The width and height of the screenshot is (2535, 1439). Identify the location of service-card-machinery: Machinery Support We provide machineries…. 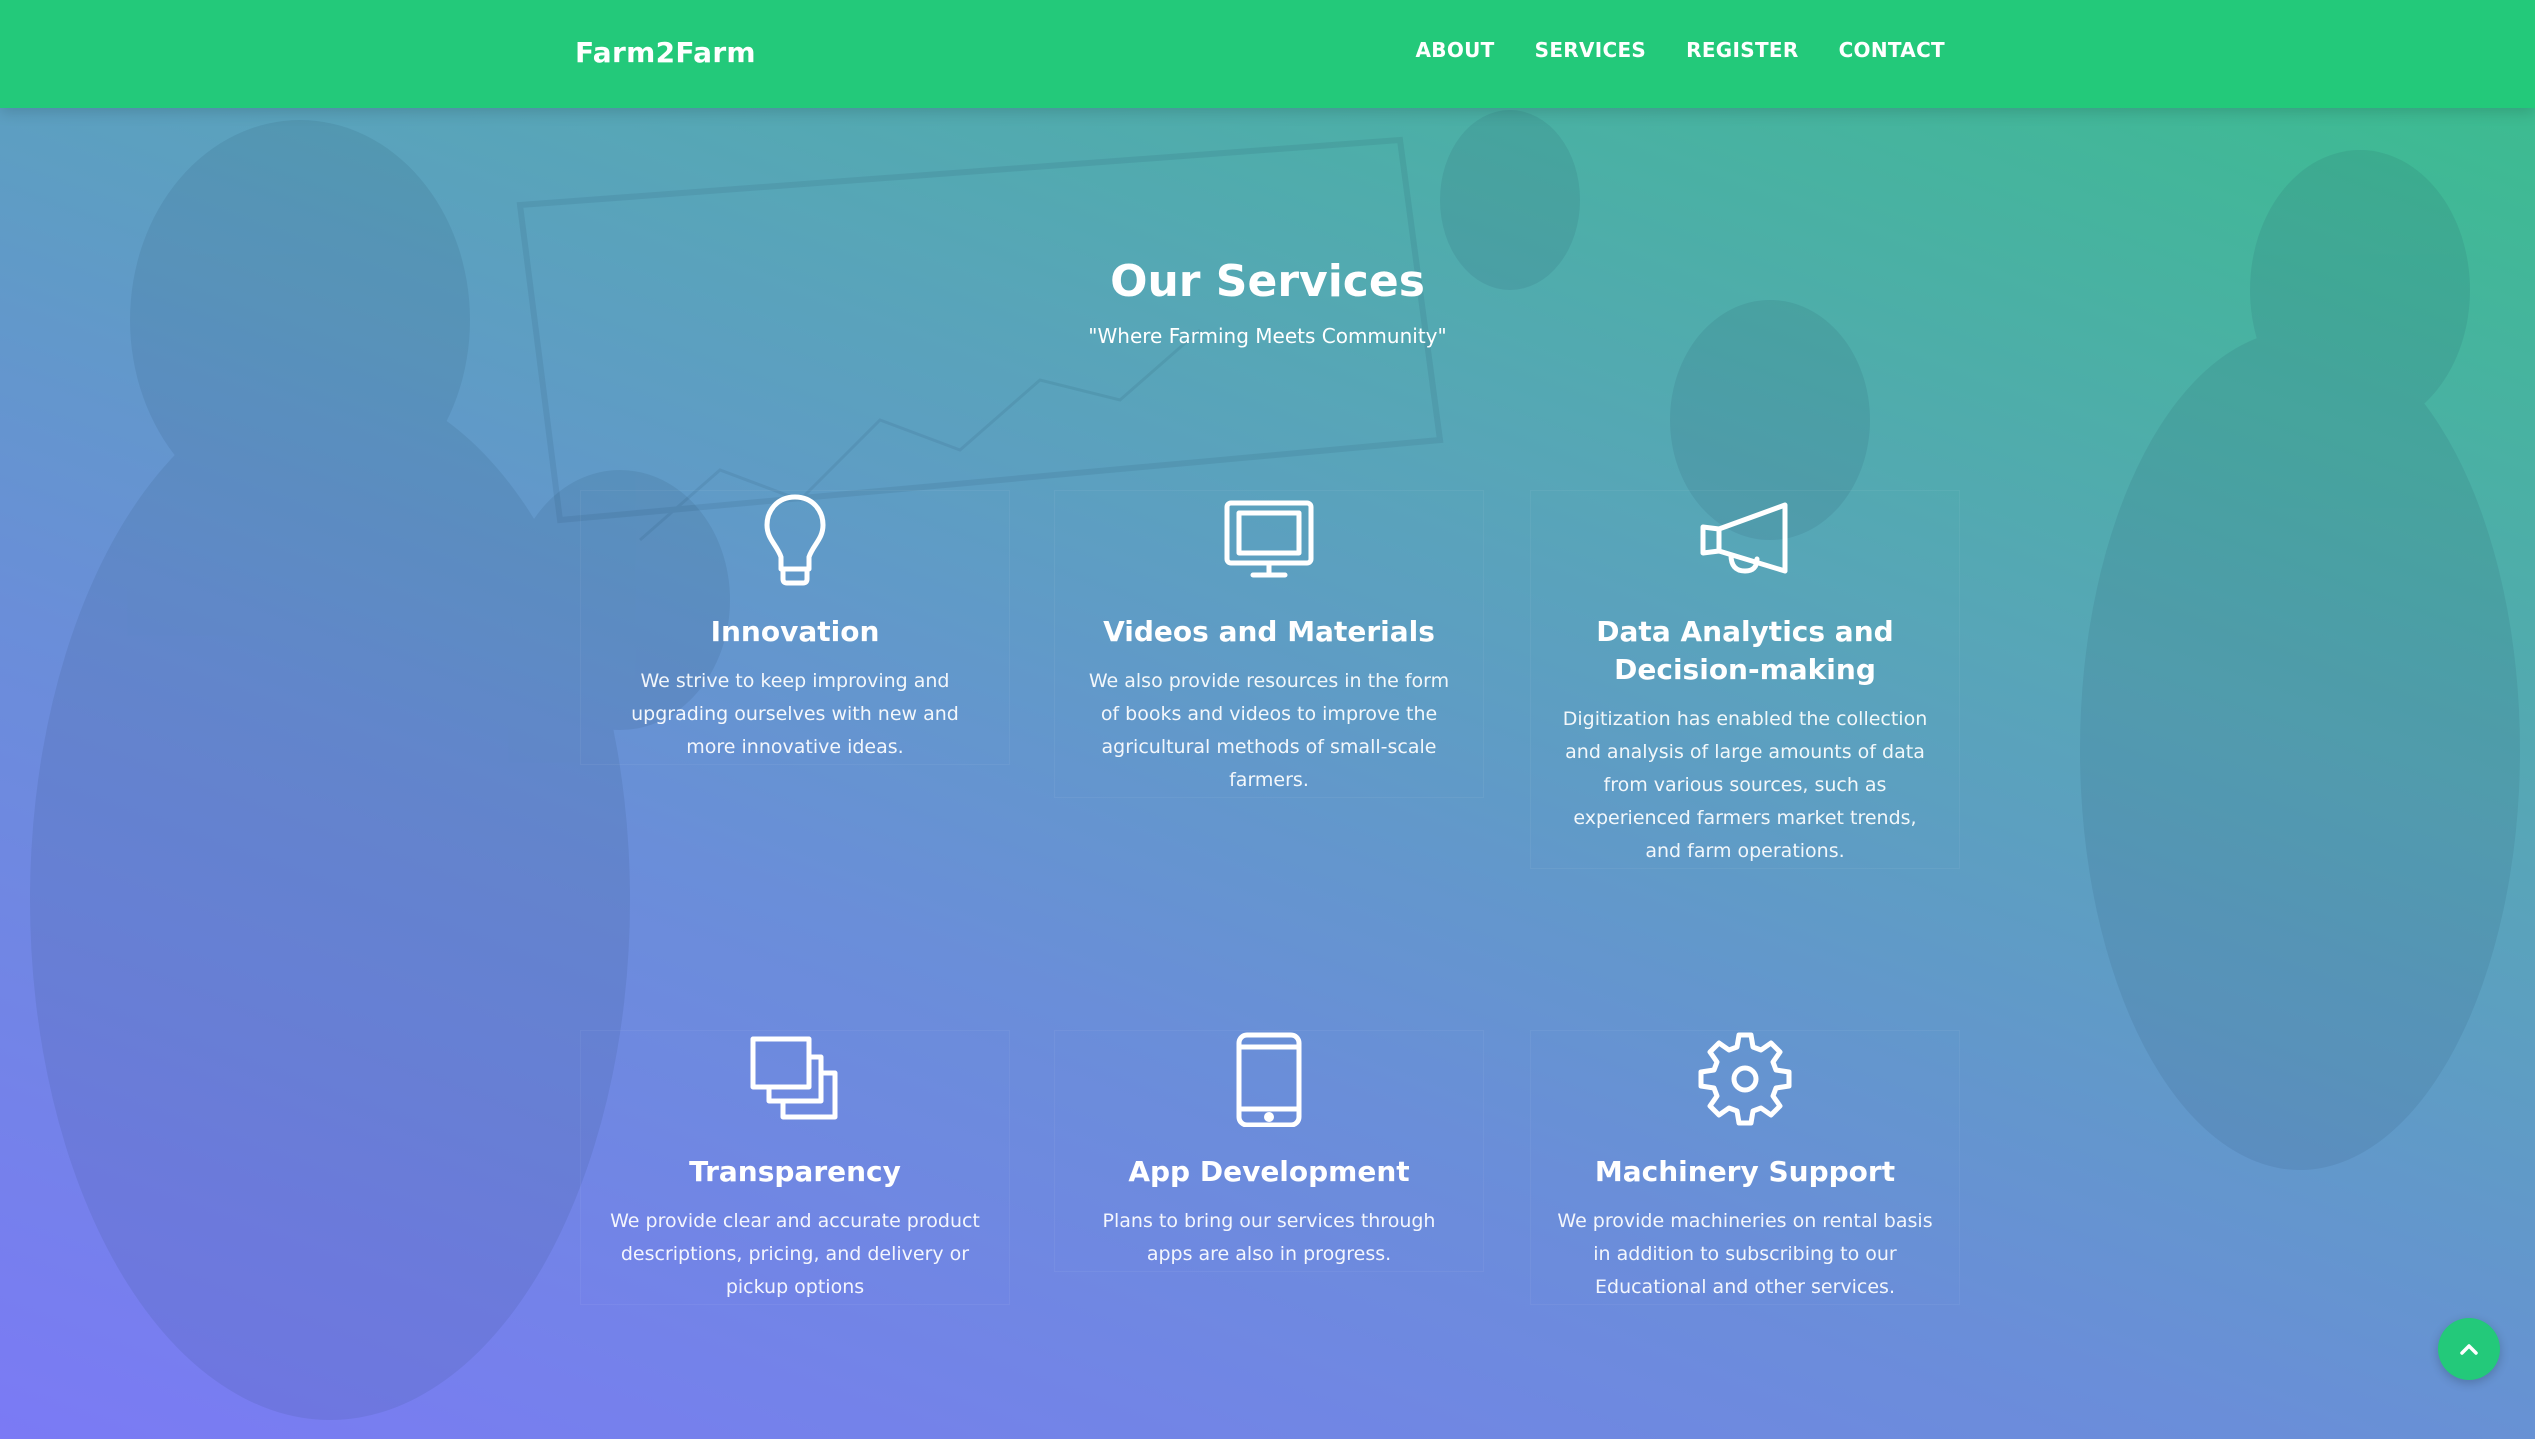
(1745, 1167).